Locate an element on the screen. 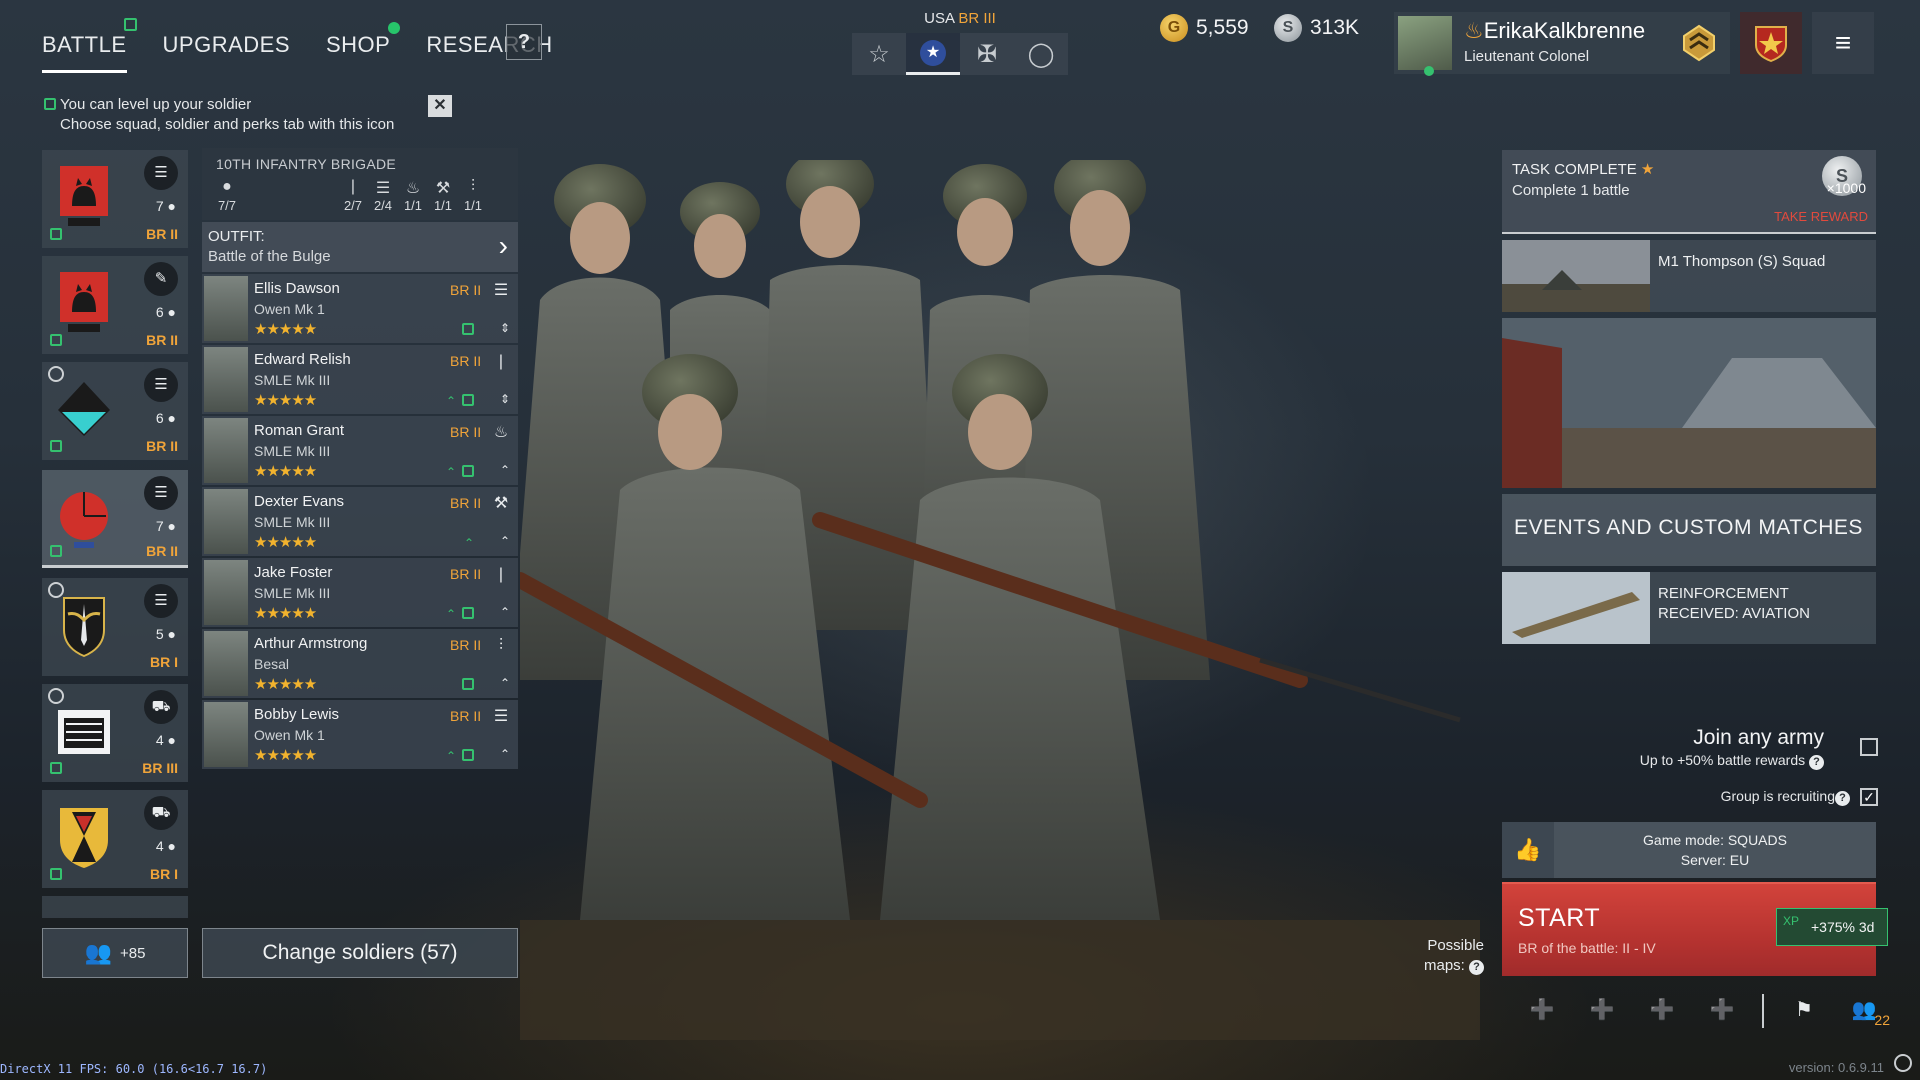 This screenshot has height=1080, width=1920. stat-flamethrower: ♨ 1/1 is located at coordinates (413, 195).